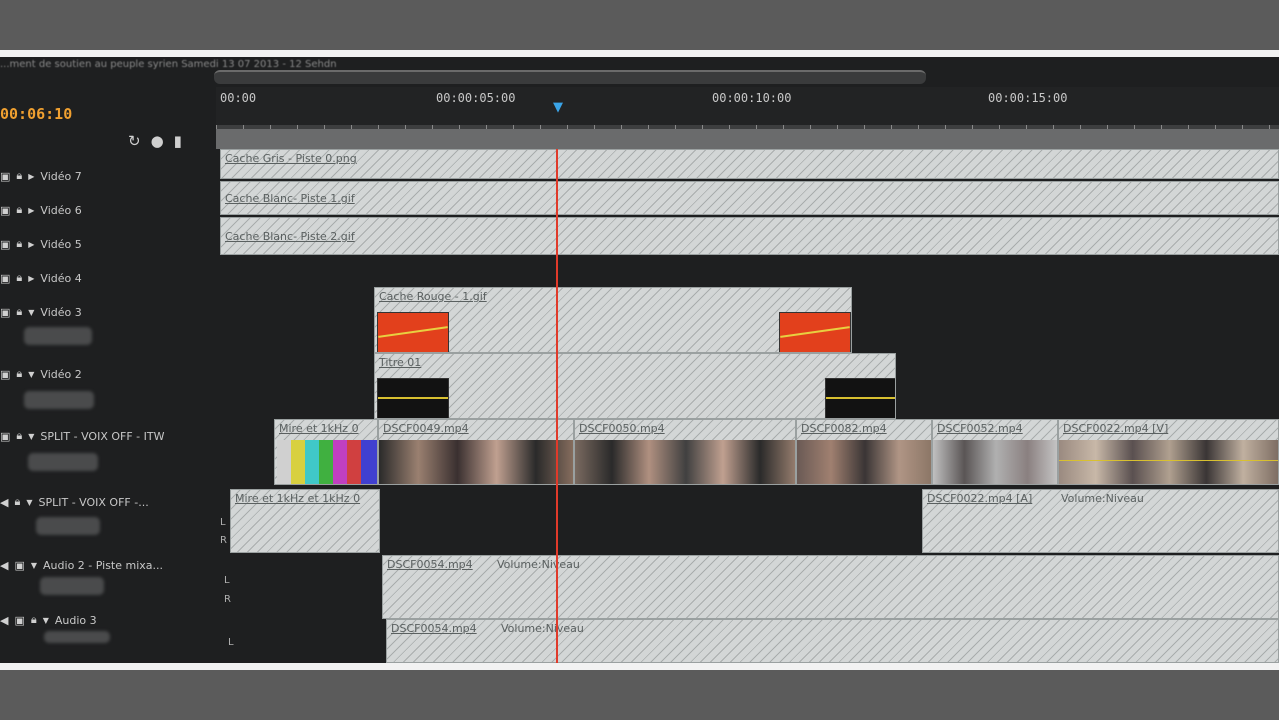  I want to click on track-header-audio3: ◀ ▣ 🔒︎ ▼ Audio 3, so click(48, 620).